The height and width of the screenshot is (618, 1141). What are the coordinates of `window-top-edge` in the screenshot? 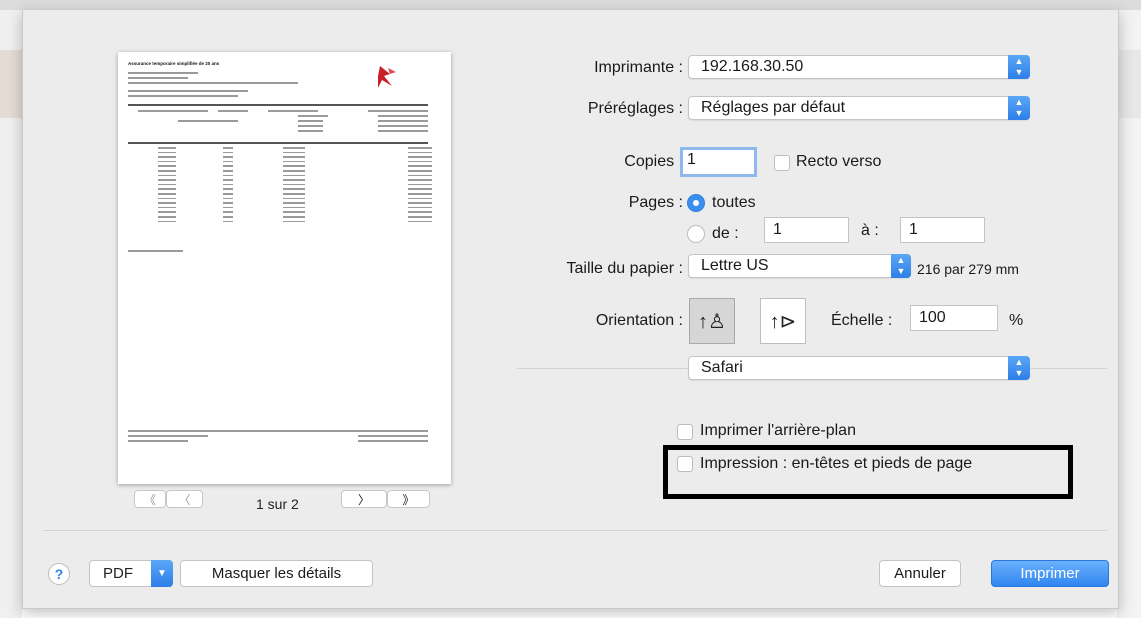 It's located at (570, 5).